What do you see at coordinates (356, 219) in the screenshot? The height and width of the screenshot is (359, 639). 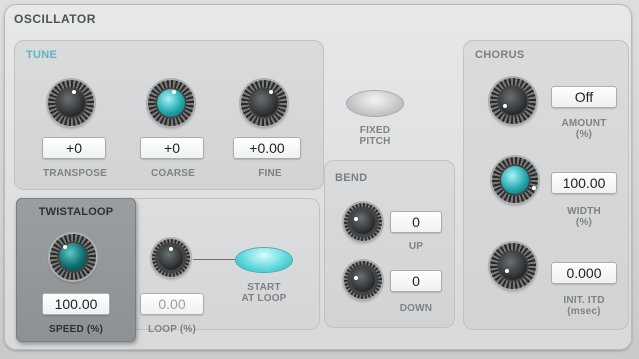 I see `bend-up-knob-indicator` at bounding box center [356, 219].